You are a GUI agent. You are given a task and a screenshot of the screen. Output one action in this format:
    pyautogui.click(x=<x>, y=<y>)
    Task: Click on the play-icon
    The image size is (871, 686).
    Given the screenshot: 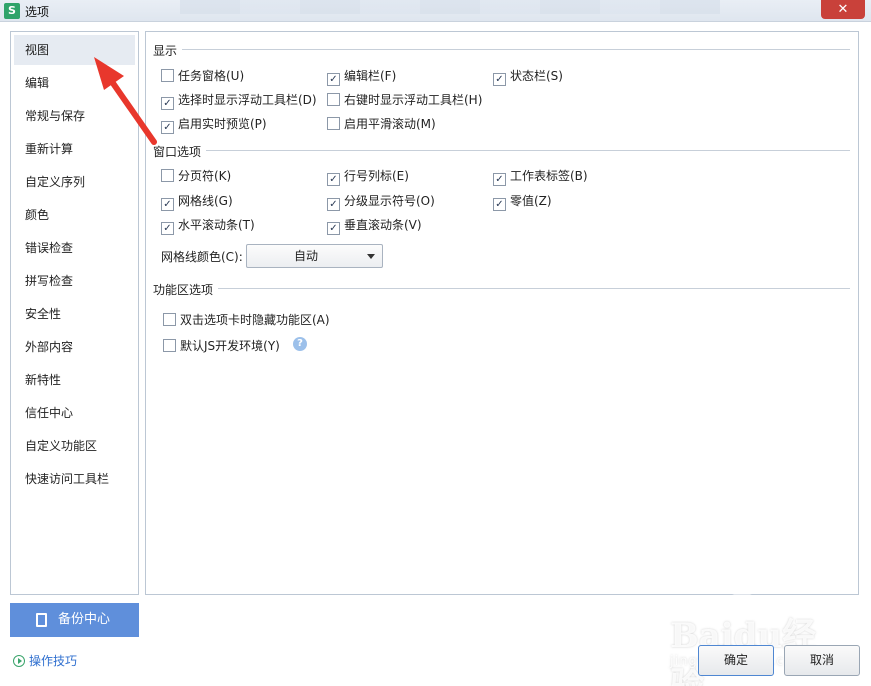 What is the action you would take?
    pyautogui.click(x=19, y=661)
    